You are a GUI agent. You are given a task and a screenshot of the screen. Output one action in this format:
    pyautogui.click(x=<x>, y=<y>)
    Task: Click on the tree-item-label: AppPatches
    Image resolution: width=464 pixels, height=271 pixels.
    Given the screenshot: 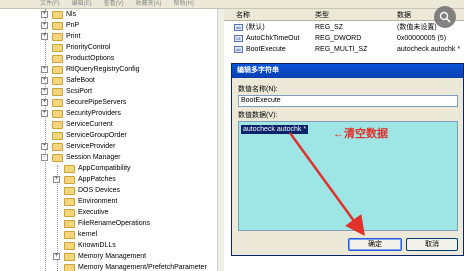 What is the action you would take?
    pyautogui.click(x=97, y=179)
    